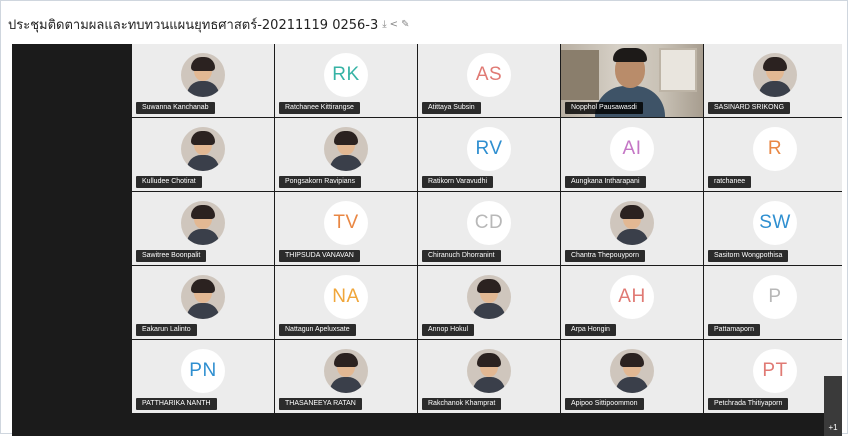 This screenshot has height=436, width=850. Describe the element at coordinates (632, 154) in the screenshot. I see `participant-tile: AI Aungkana Intharapani` at that location.